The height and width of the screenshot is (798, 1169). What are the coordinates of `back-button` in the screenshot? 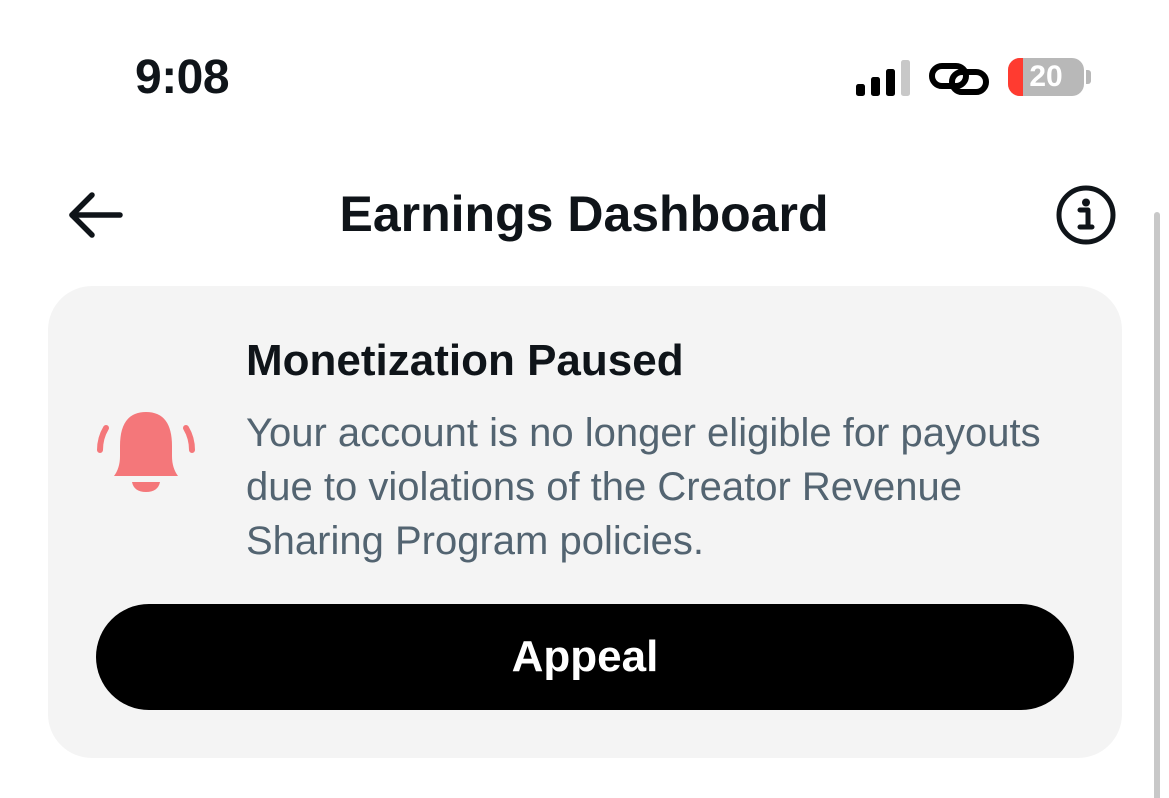 It's located at (95, 215).